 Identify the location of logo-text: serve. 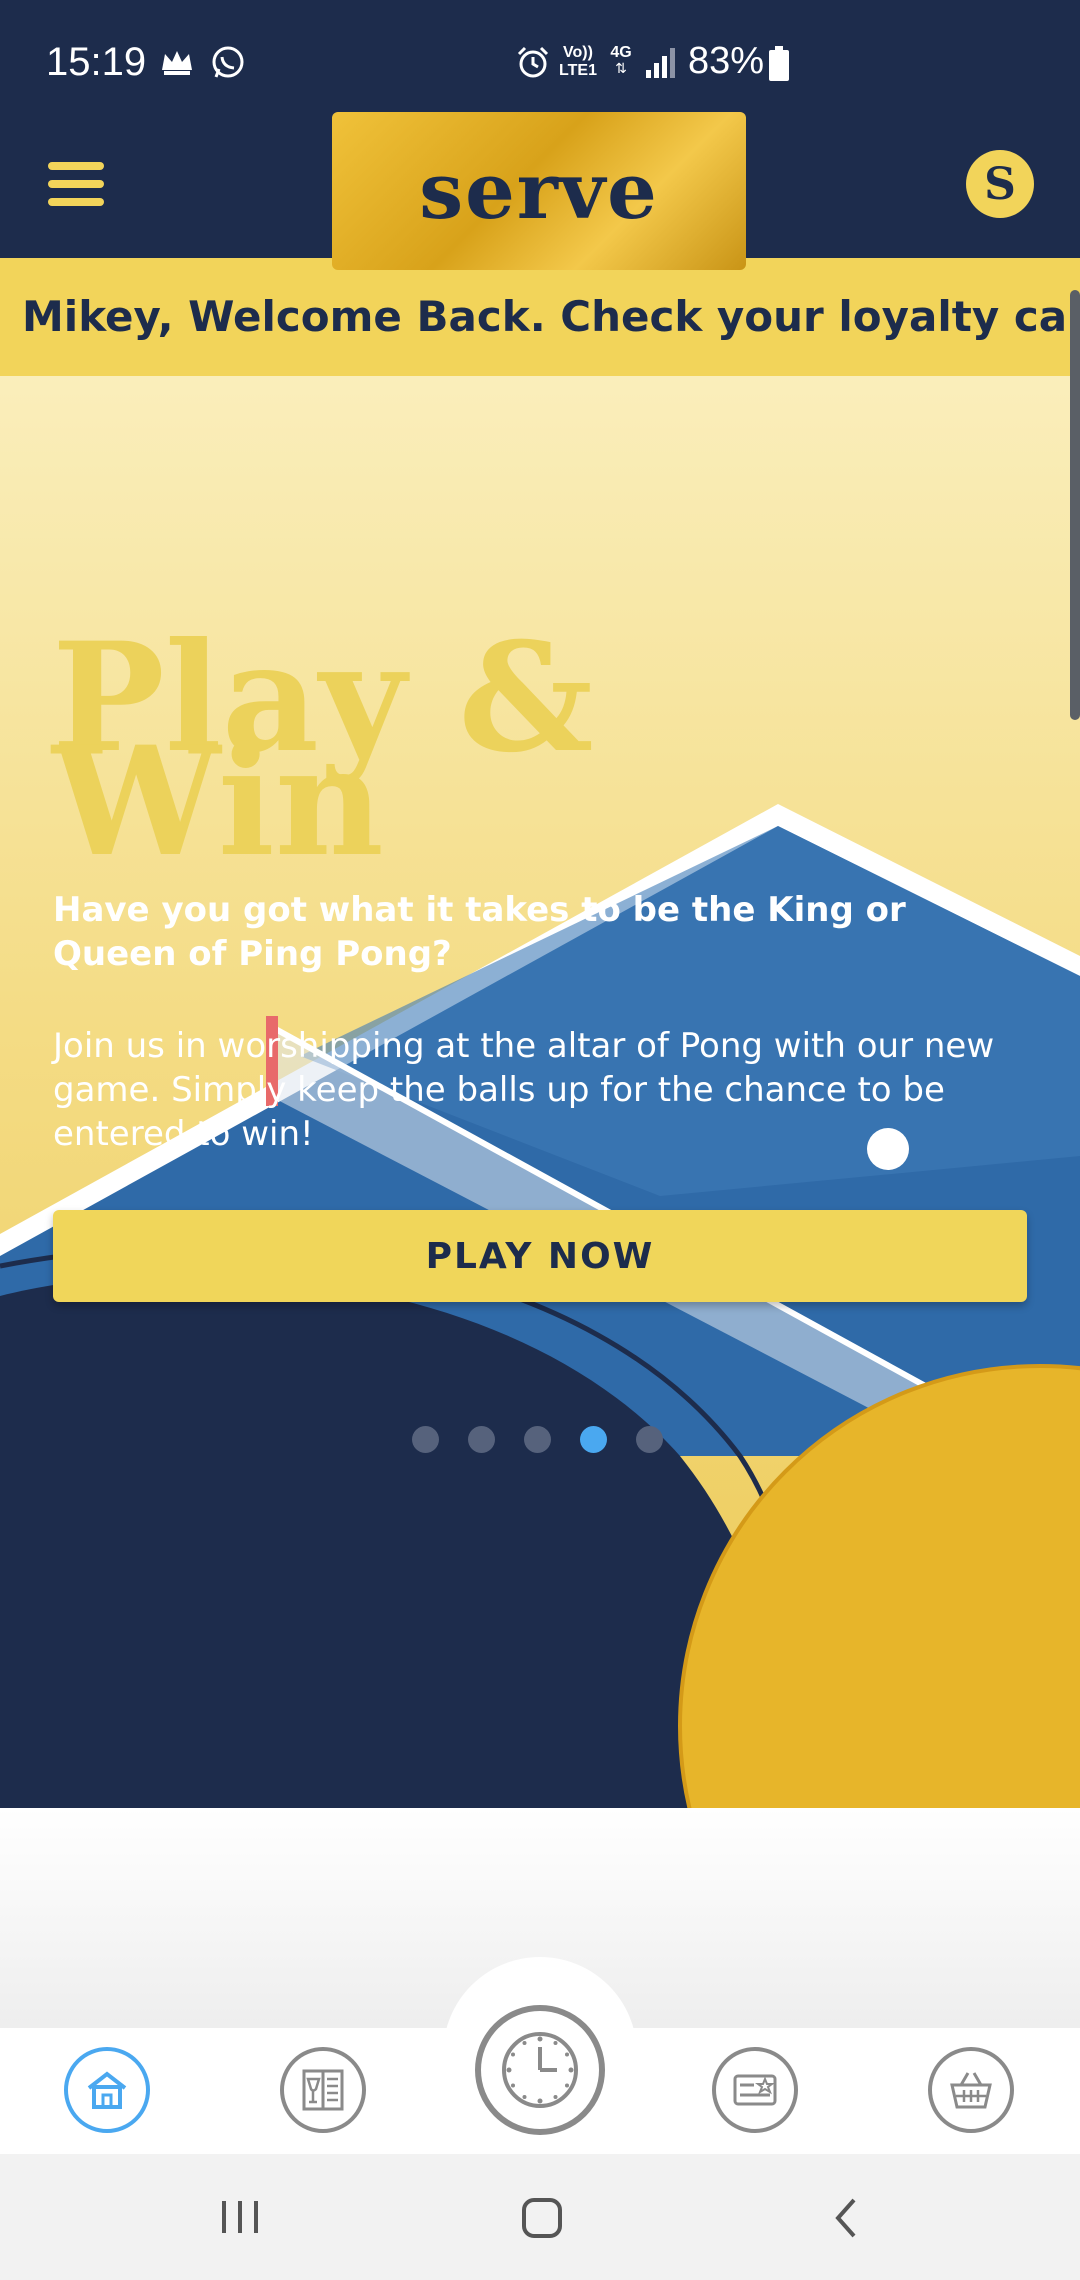
(539, 191).